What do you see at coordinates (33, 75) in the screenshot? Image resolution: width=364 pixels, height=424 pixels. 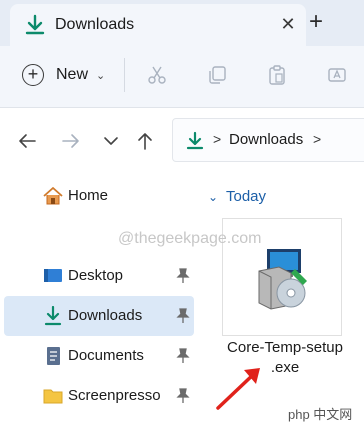 I see `plus-circle-icon: +` at bounding box center [33, 75].